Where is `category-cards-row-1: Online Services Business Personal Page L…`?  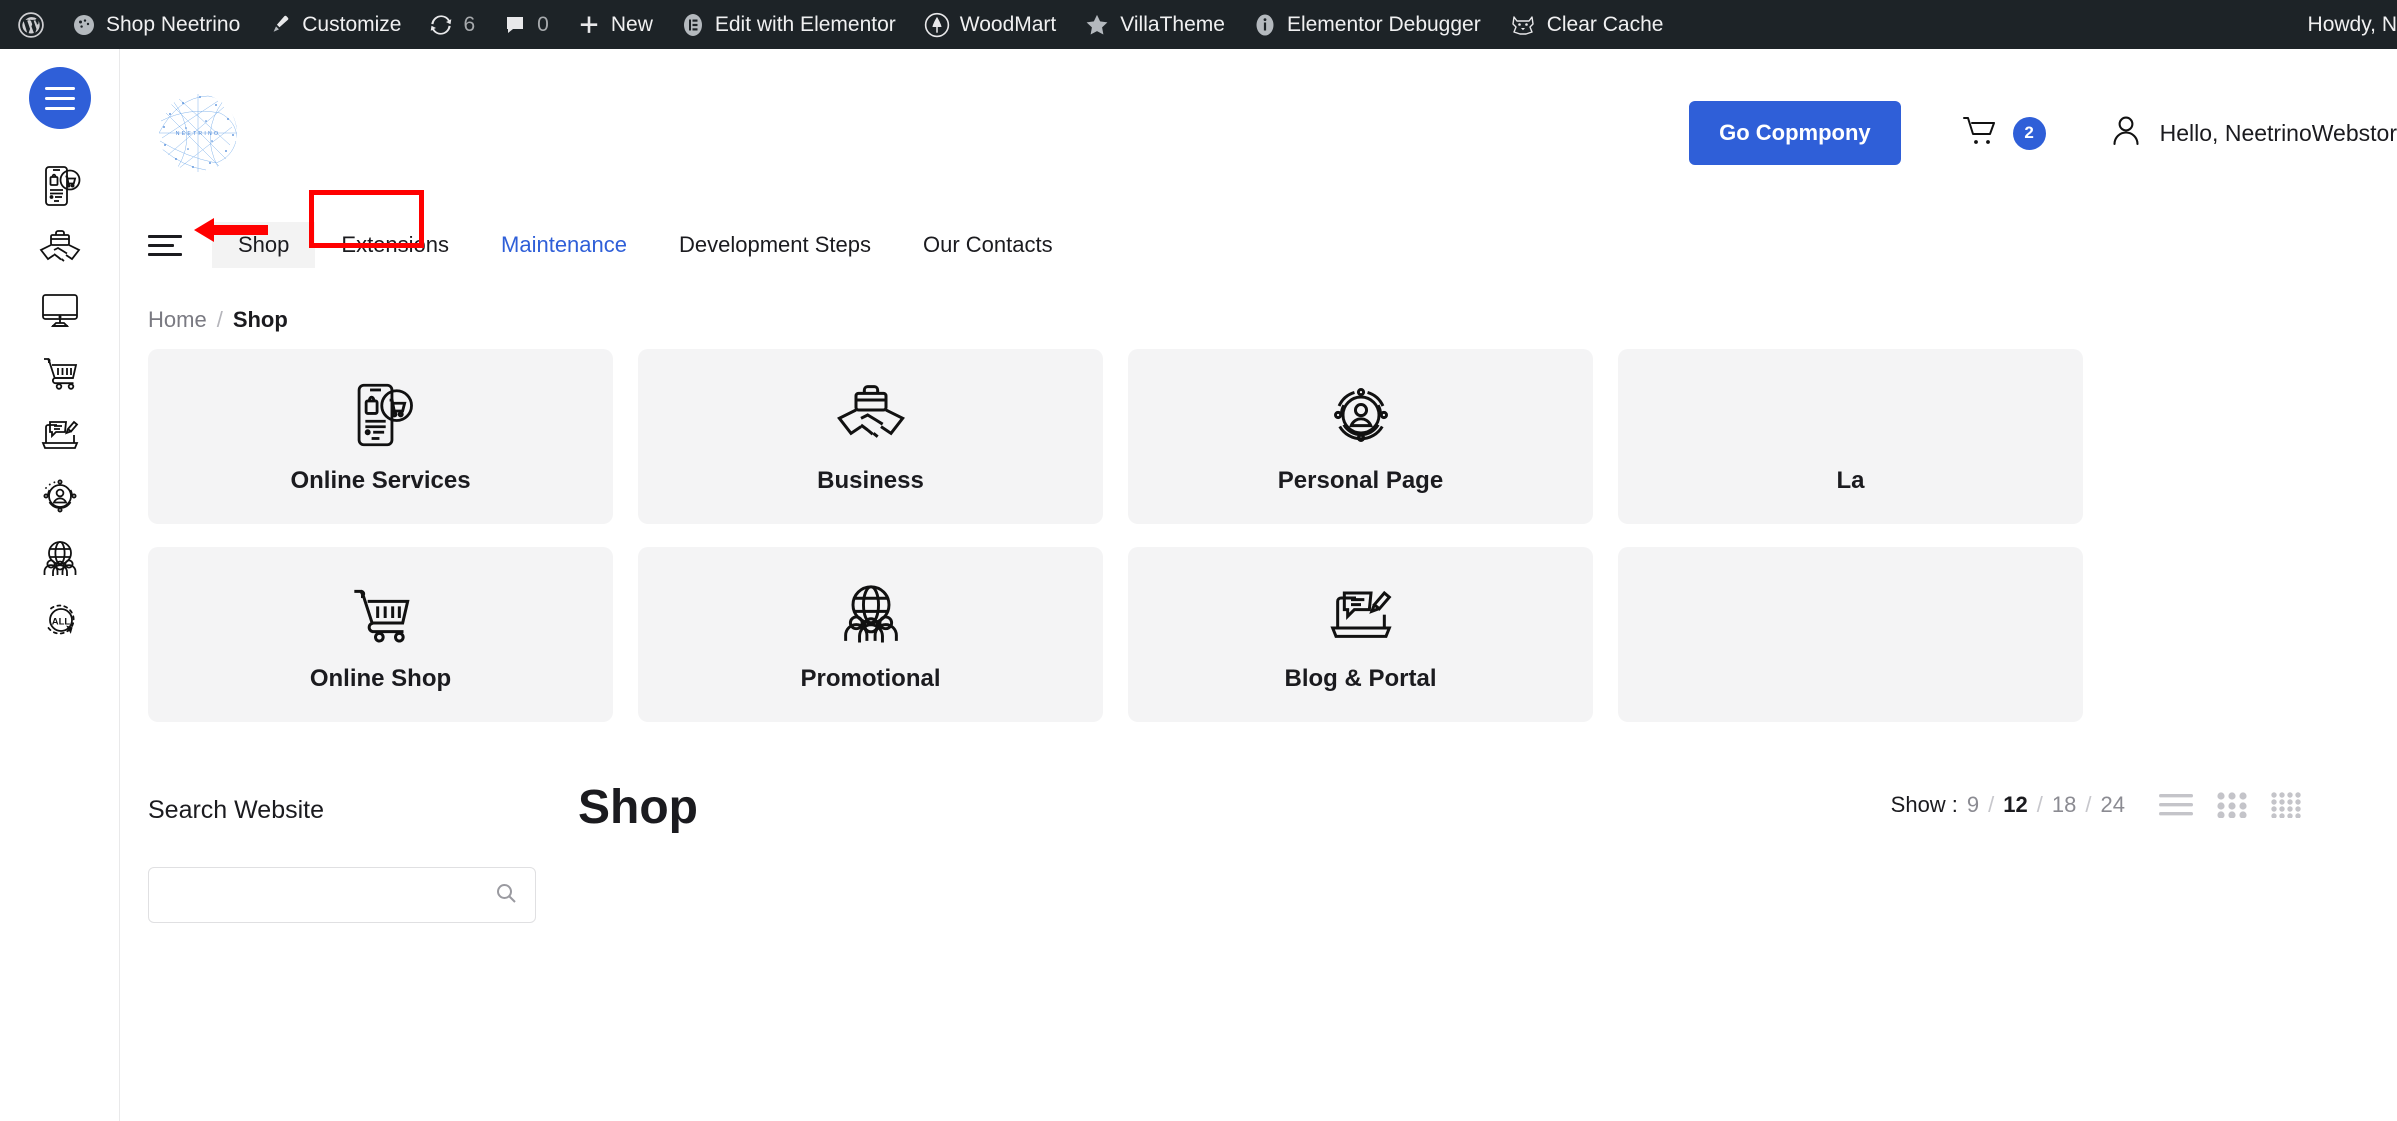 category-cards-row-1: Online Services Business Personal Page L… is located at coordinates (1258, 436).